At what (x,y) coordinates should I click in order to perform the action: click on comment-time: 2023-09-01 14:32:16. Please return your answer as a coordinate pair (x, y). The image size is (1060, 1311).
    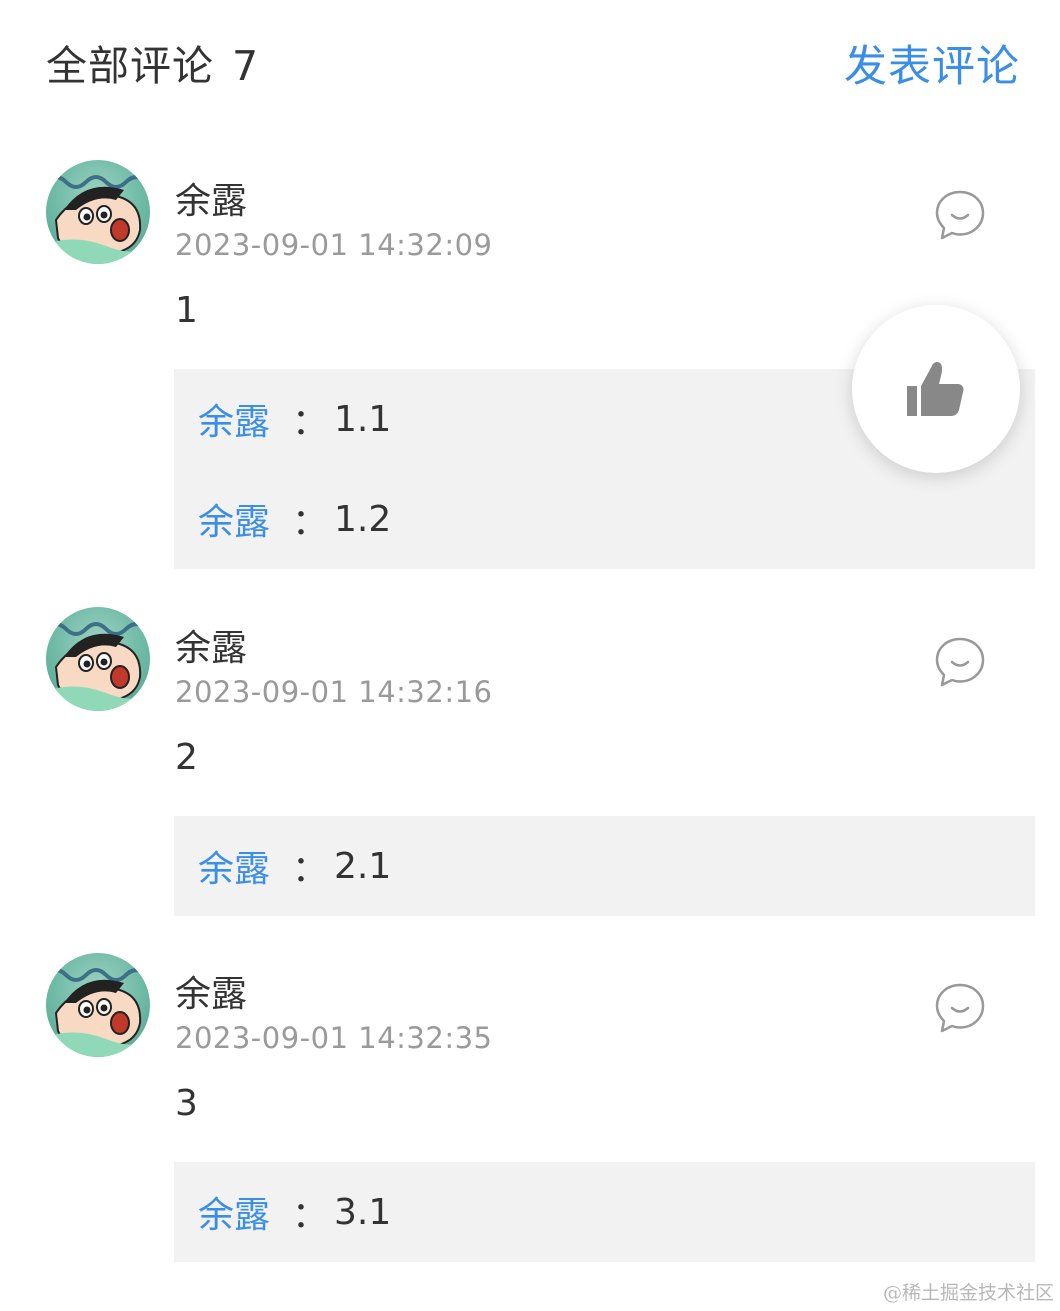
    Looking at the image, I should click on (334, 692).